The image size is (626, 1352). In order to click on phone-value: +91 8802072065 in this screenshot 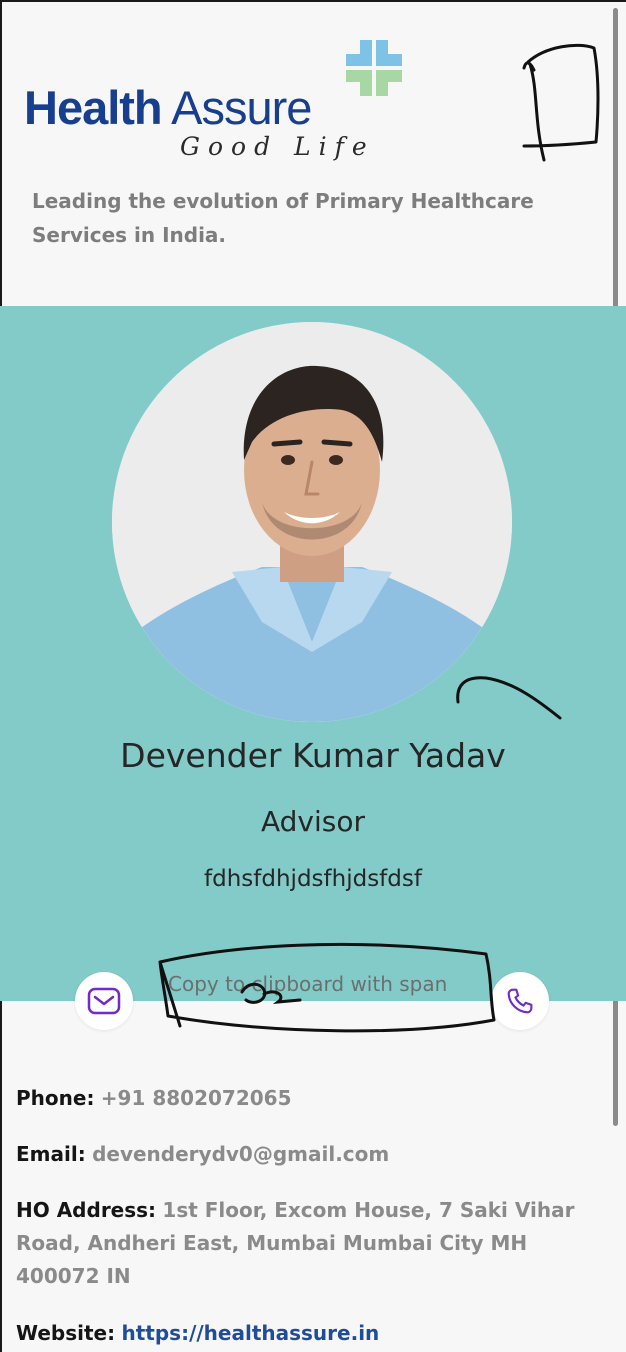, I will do `click(196, 1098)`.